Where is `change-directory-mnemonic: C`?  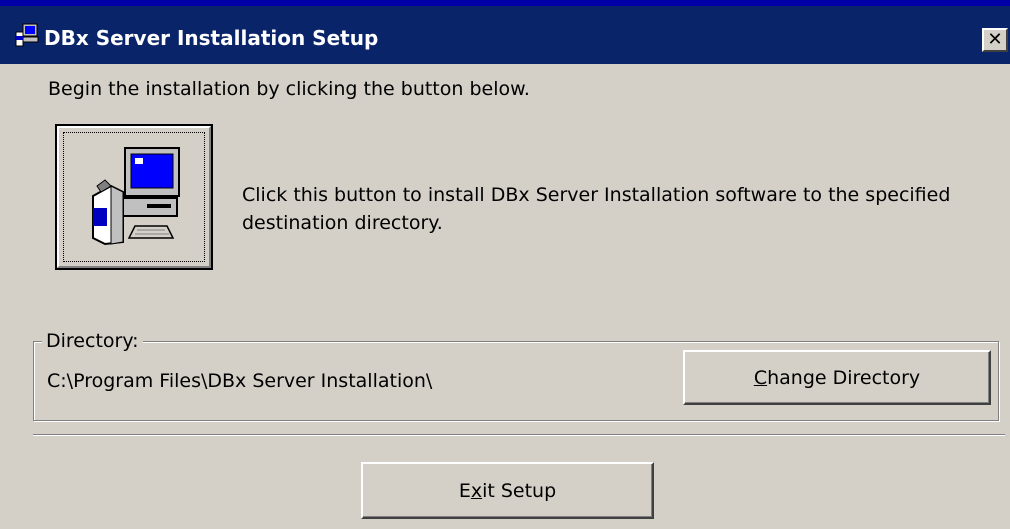 change-directory-mnemonic: C is located at coordinates (760, 377).